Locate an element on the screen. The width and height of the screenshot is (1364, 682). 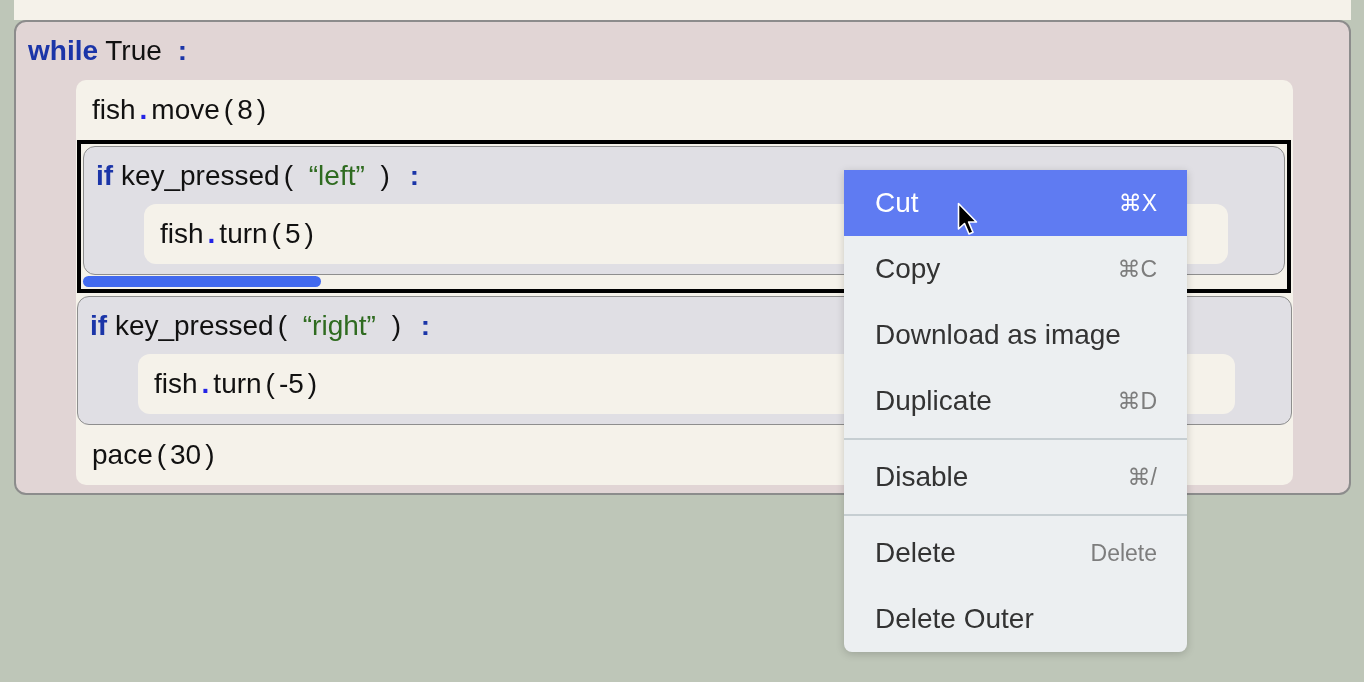
menu-item: Disable ⌘/ is located at coordinates (1015, 477).